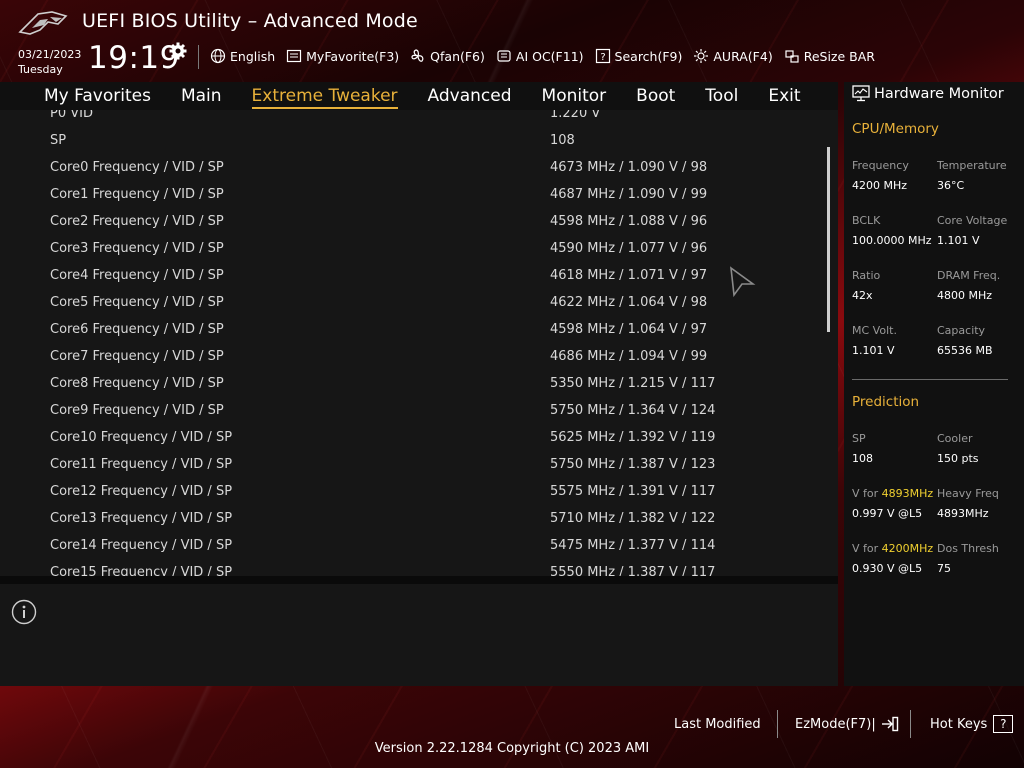 The image size is (1024, 768). Describe the element at coordinates (777, 724) in the screenshot. I see `footer-separator` at that location.